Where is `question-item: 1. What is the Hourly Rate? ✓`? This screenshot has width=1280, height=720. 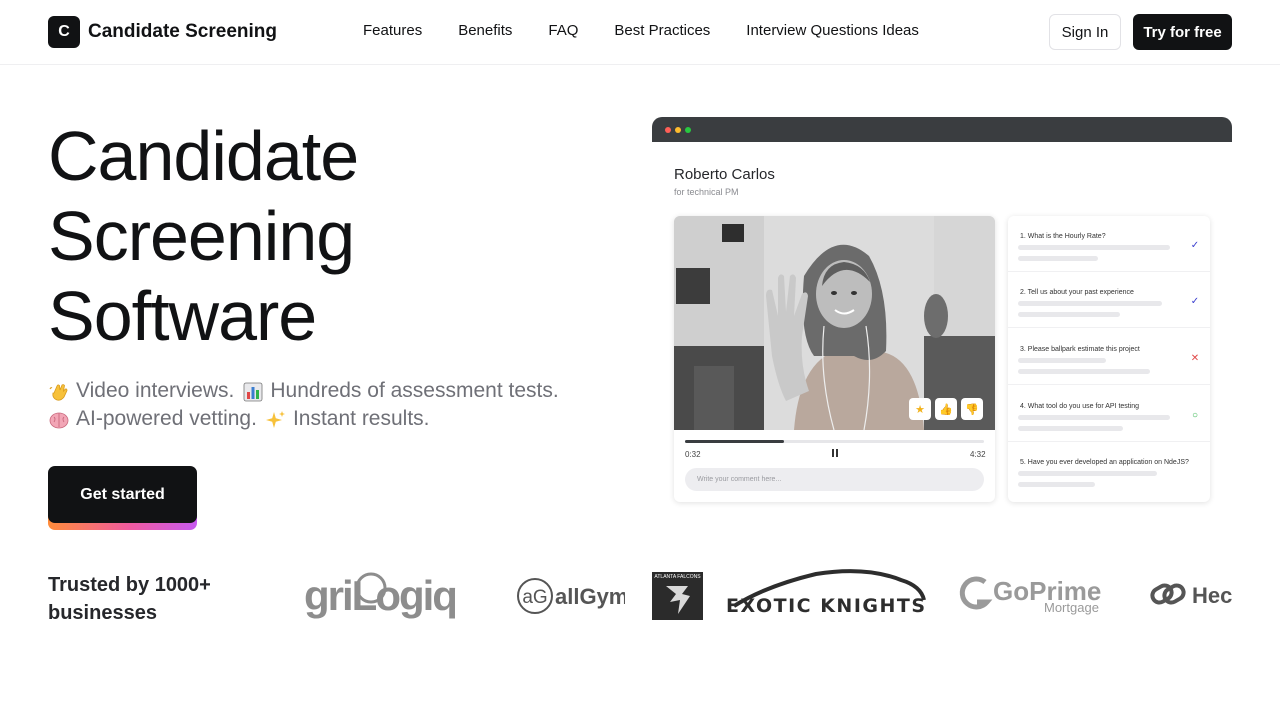 question-item: 1. What is the Hourly Rate? ✓ is located at coordinates (1109, 244).